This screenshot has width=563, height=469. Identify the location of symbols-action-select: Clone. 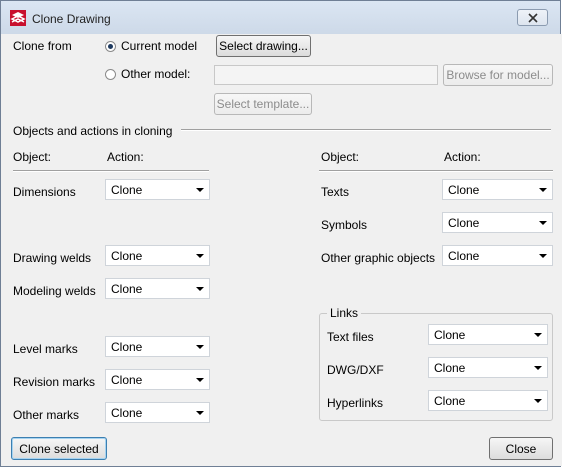
(497, 222).